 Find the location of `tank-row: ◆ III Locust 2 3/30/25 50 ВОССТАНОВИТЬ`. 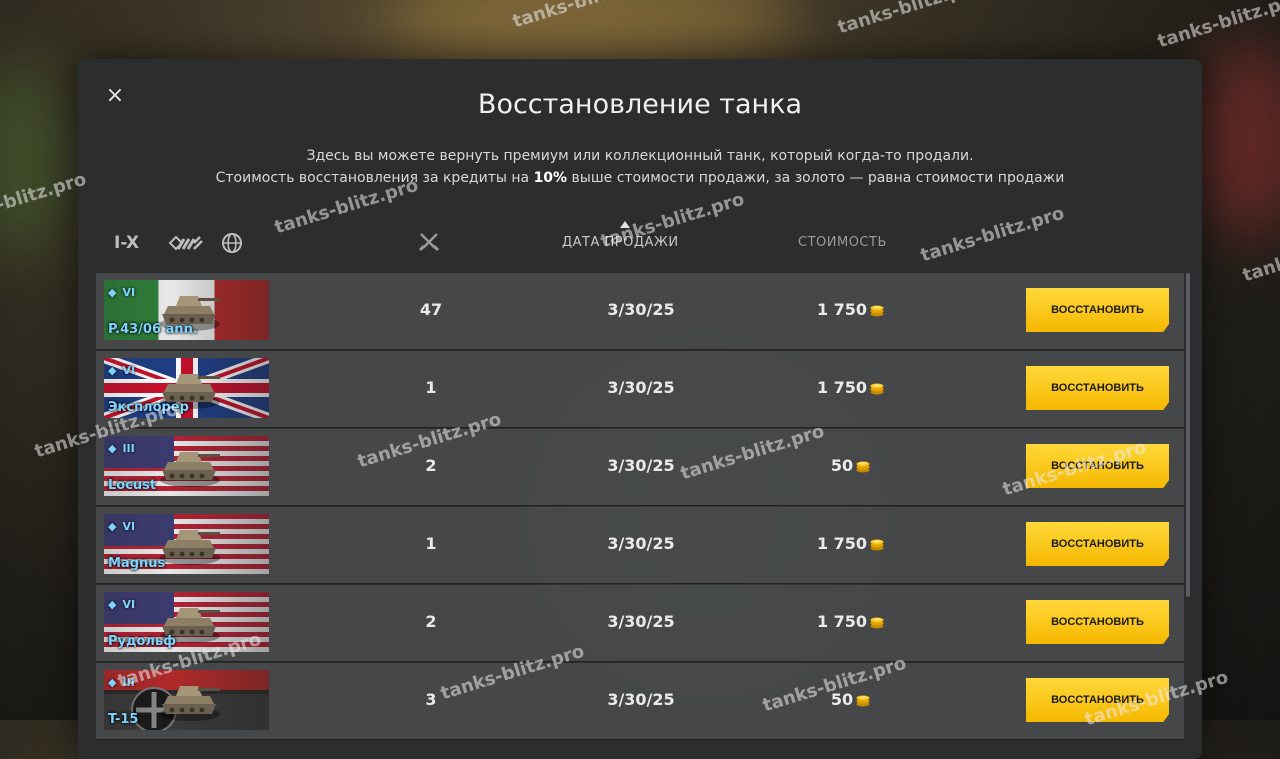

tank-row: ◆ III Locust 2 3/30/25 50 ВОССТАНОВИТЬ is located at coordinates (640, 467).